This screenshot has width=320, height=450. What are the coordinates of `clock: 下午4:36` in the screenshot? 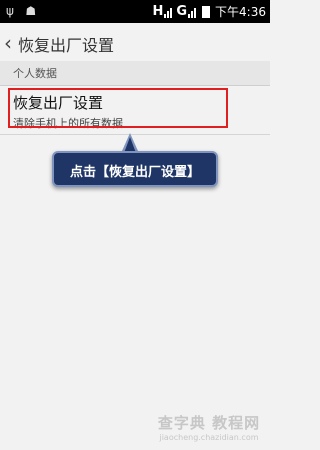 It's located at (240, 12).